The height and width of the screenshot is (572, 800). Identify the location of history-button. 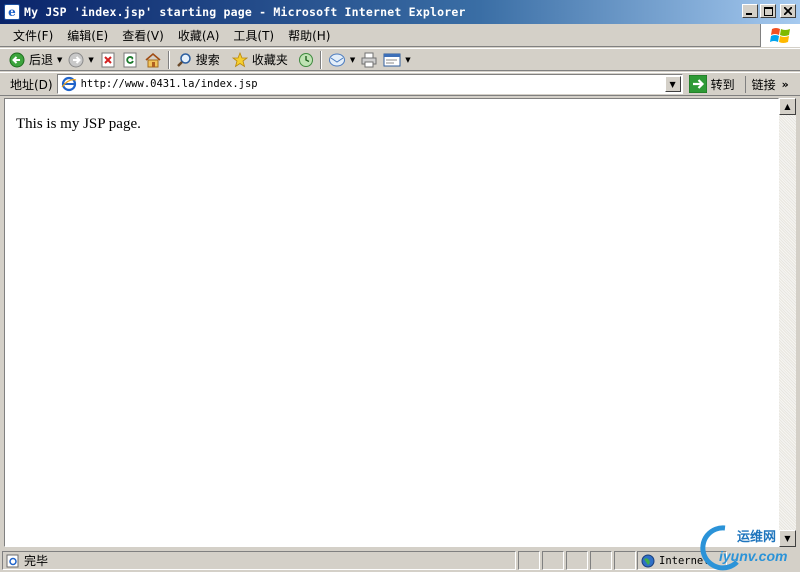
(306, 59).